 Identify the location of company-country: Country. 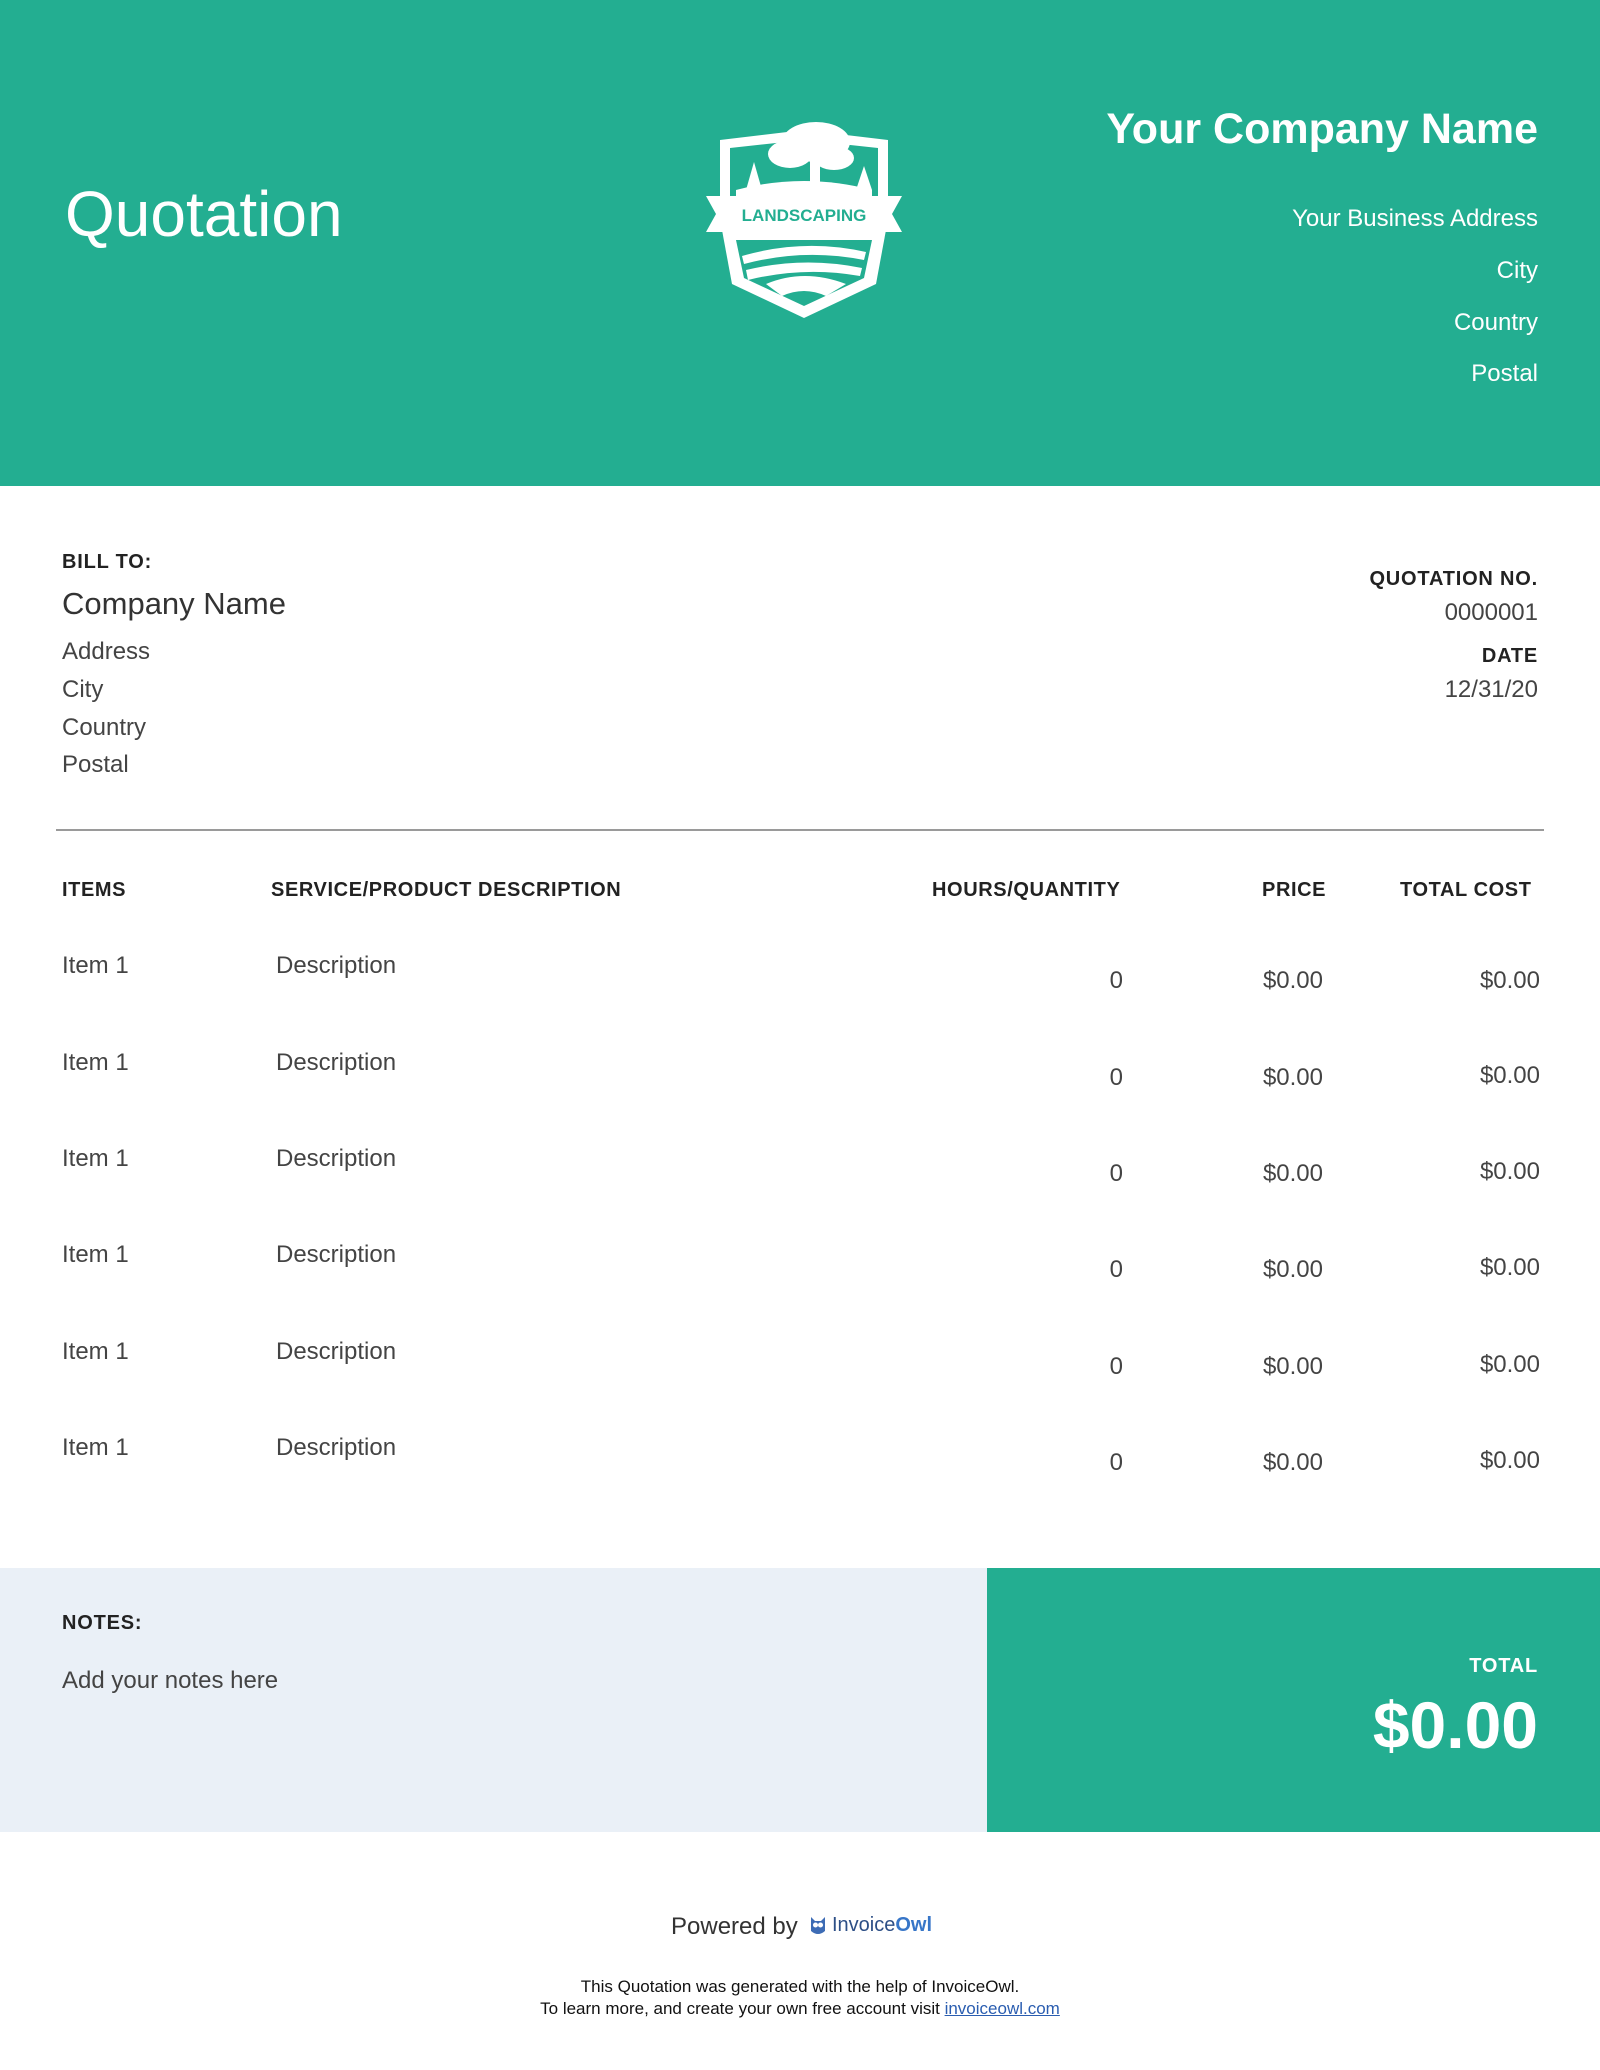
(1495, 322).